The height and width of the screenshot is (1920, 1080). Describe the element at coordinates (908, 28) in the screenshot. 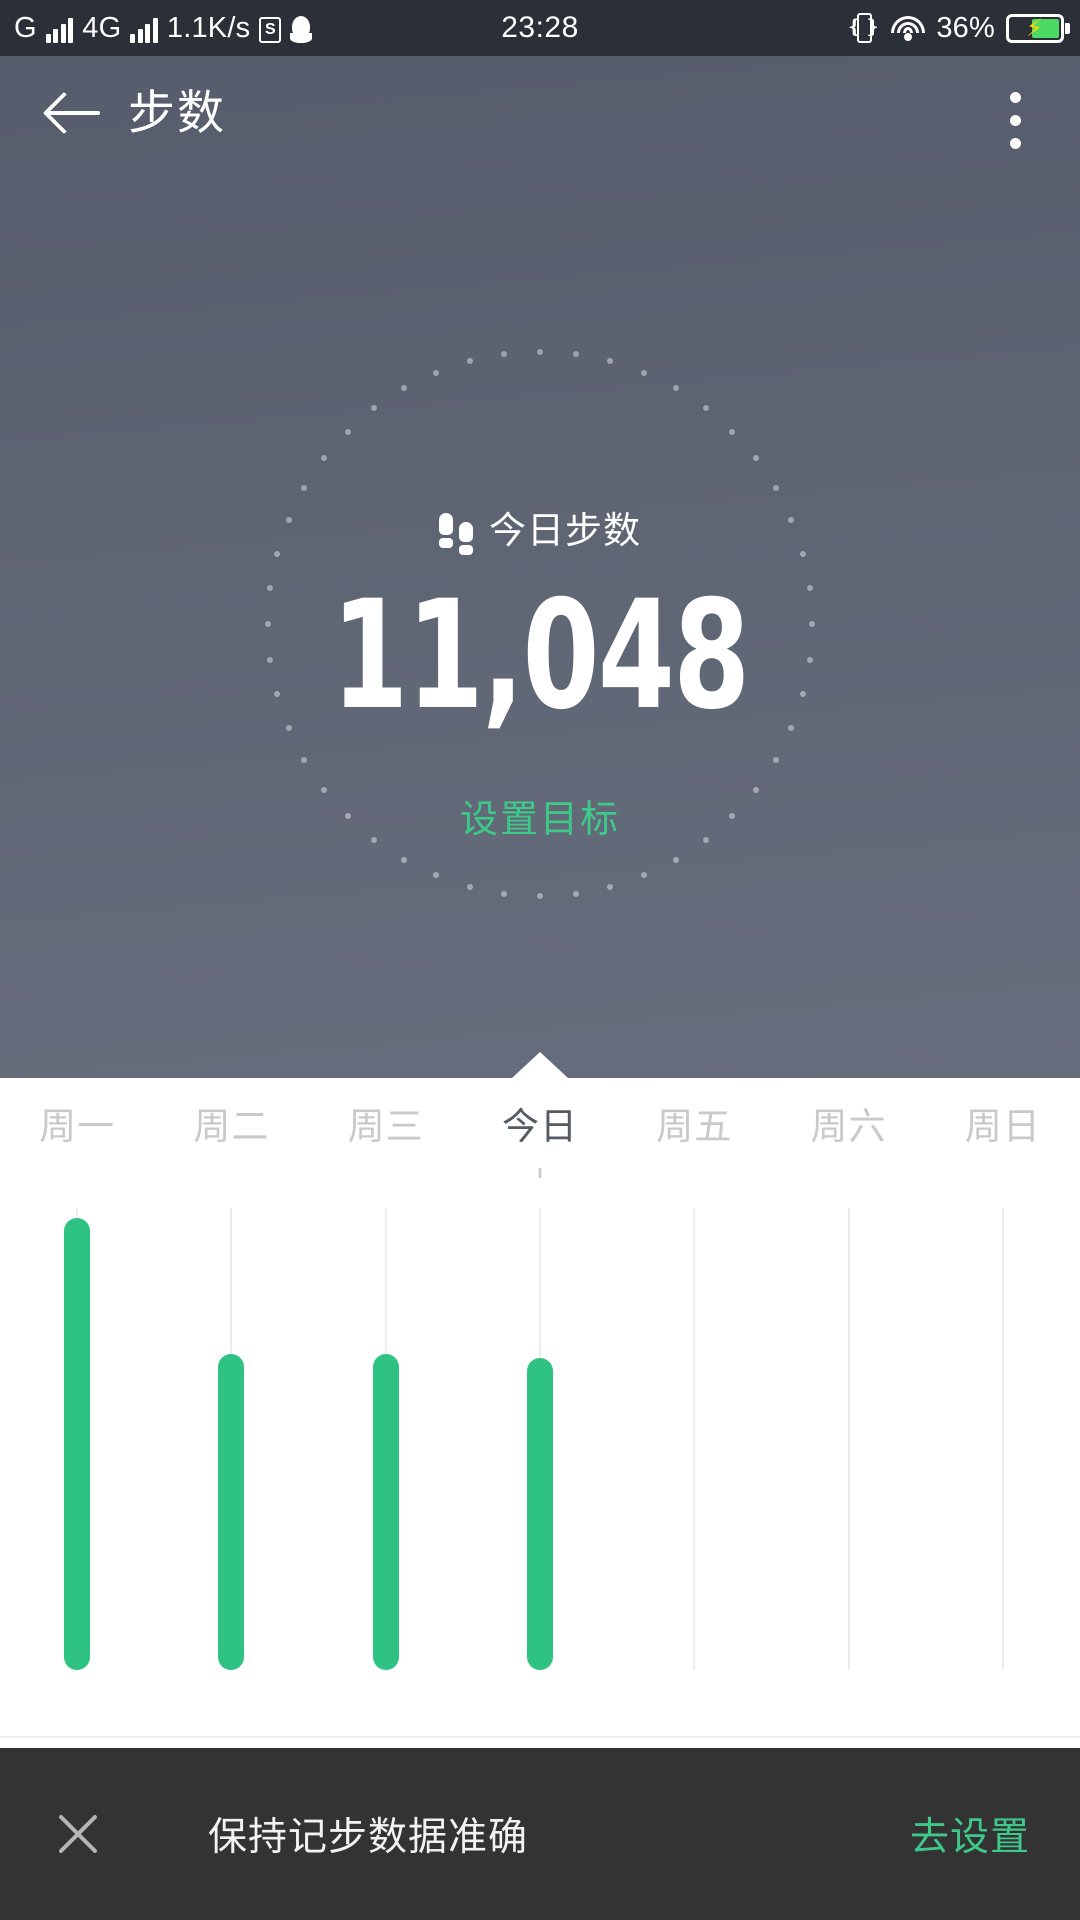

I see `wifi-icon` at that location.